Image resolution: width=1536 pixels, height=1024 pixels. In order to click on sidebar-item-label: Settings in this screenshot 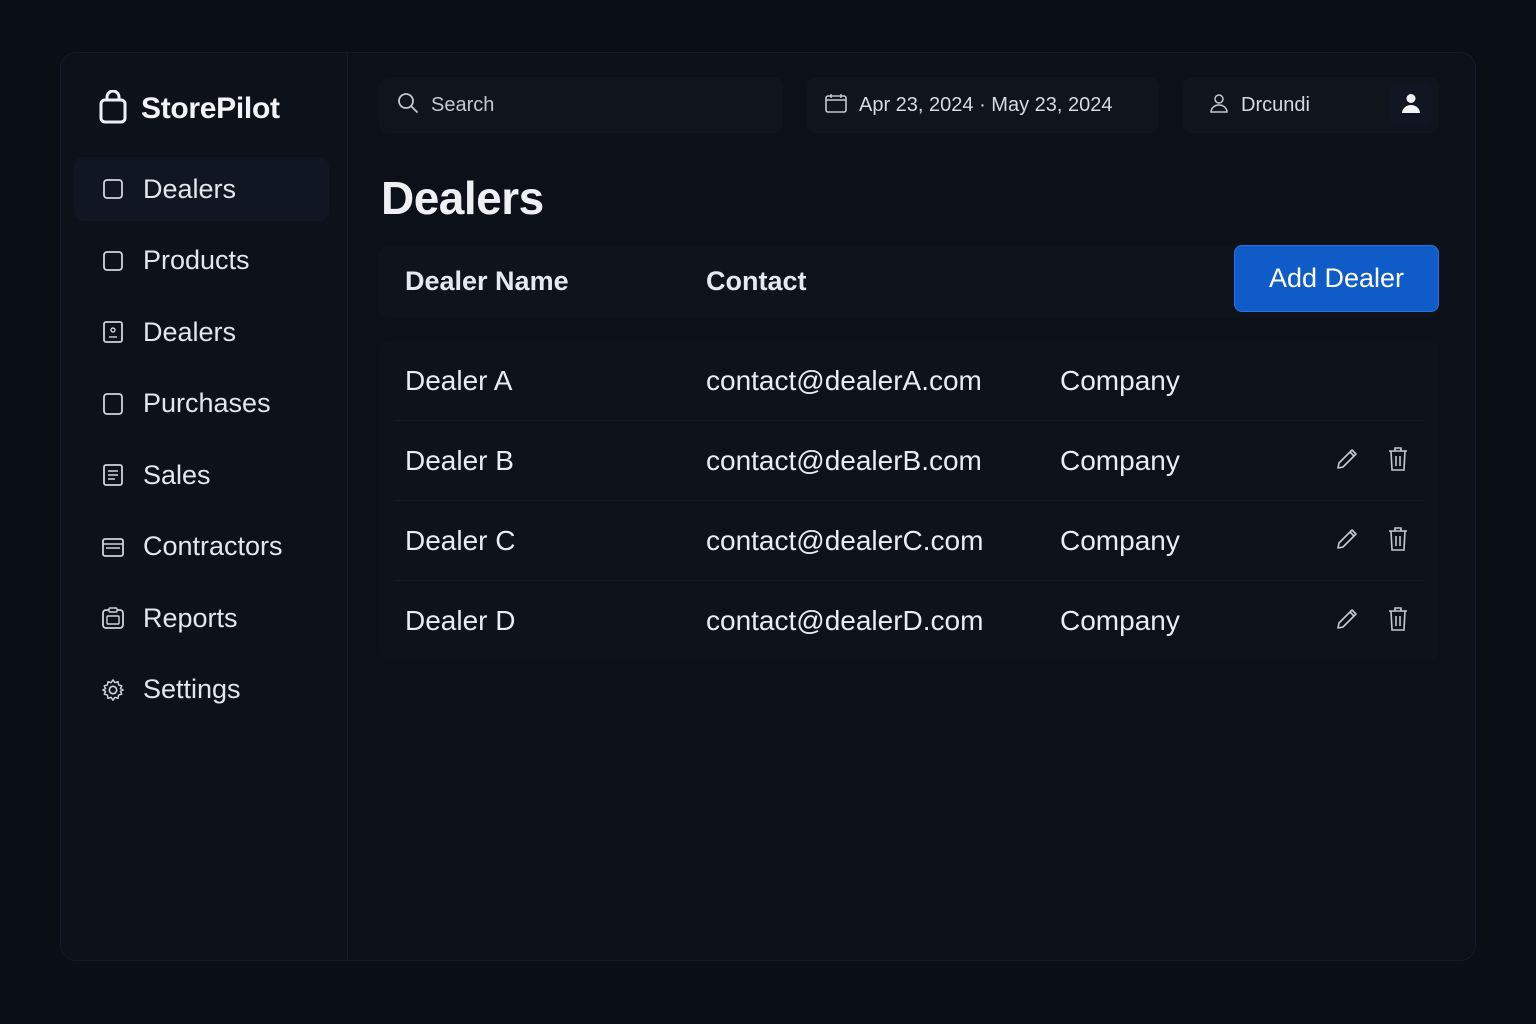, I will do `click(192, 689)`.